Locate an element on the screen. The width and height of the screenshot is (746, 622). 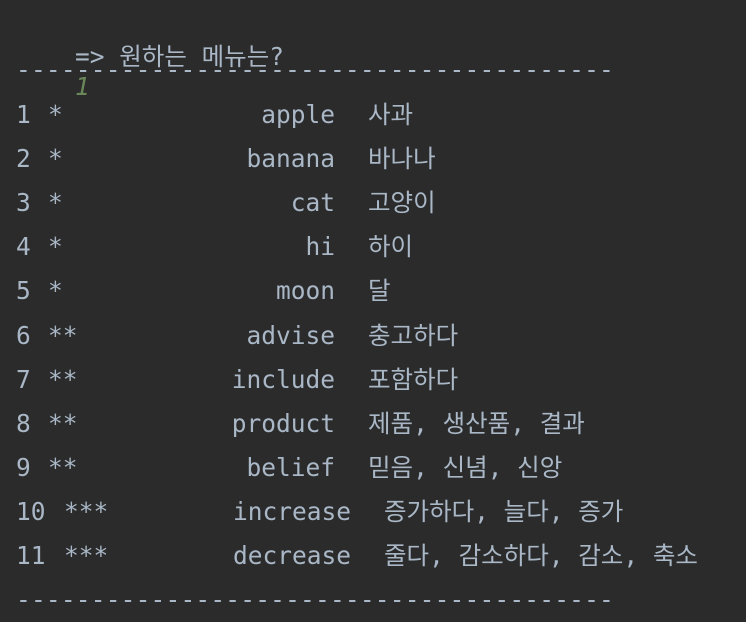
row-word: apple is located at coordinates (298, 114).